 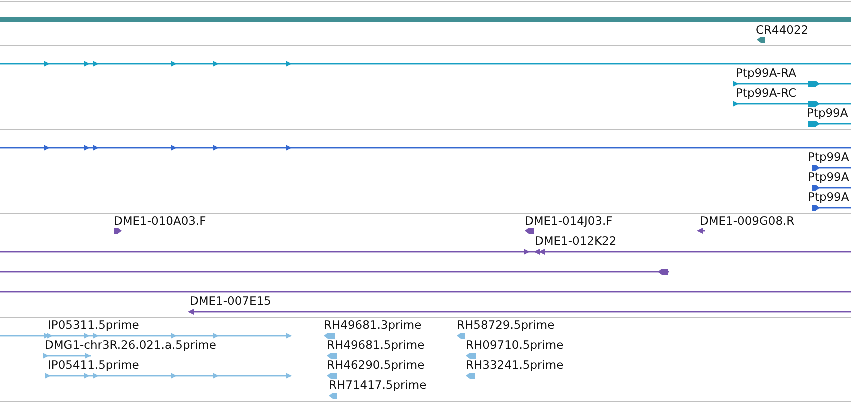 What do you see at coordinates (506, 325) in the screenshot?
I see `feature-label: RH58729.5prime` at bounding box center [506, 325].